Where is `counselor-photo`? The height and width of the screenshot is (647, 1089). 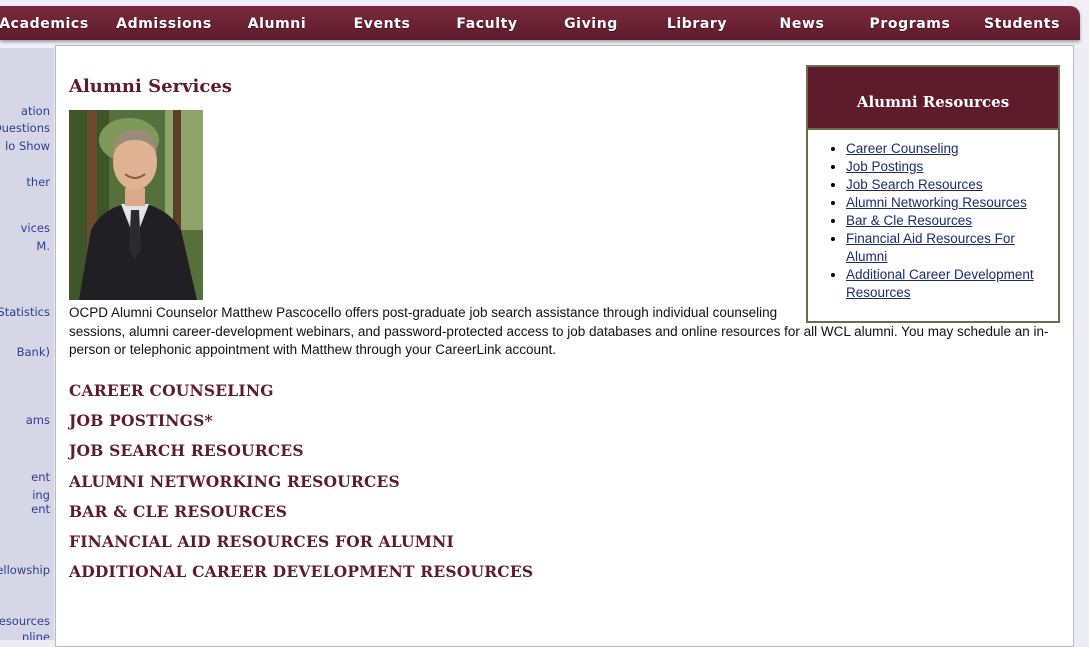
counselor-photo is located at coordinates (136, 205).